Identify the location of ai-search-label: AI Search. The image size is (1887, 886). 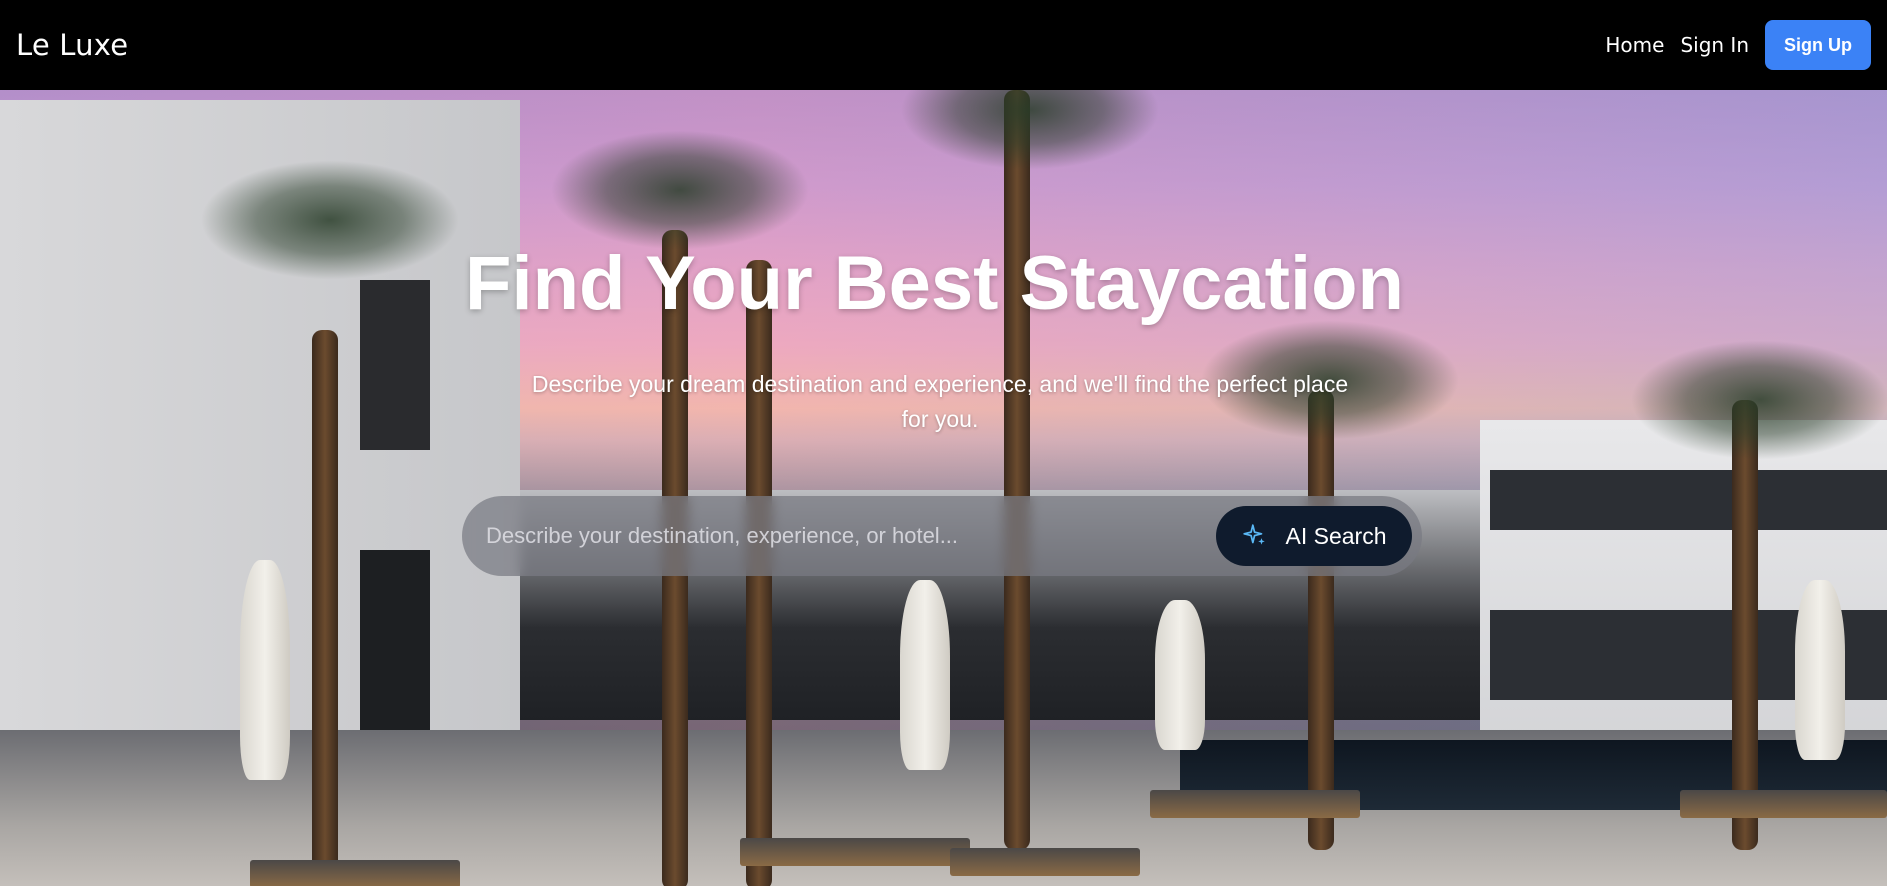
(1336, 535).